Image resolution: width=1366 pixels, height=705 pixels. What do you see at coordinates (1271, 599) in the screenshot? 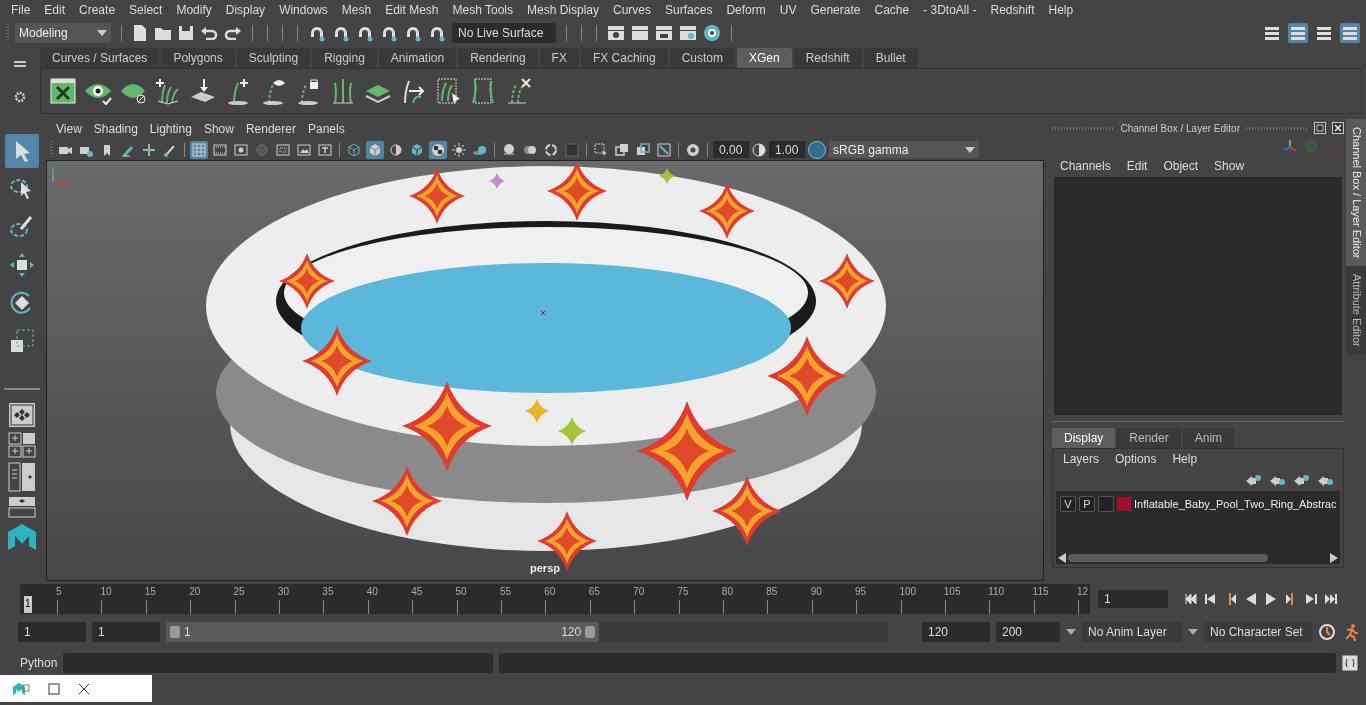
I see `play-forward-icon` at bounding box center [1271, 599].